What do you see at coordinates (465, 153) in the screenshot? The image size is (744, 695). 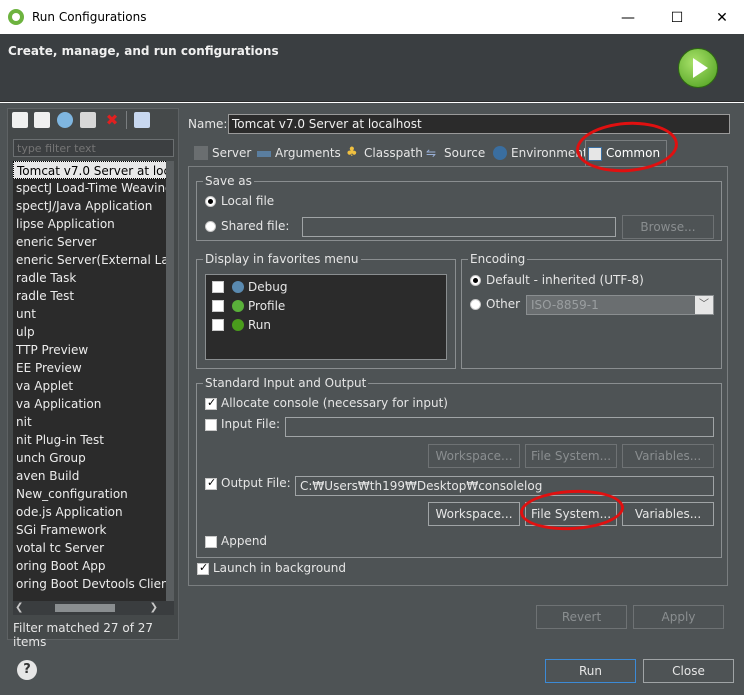 I see `tab-label: Source` at bounding box center [465, 153].